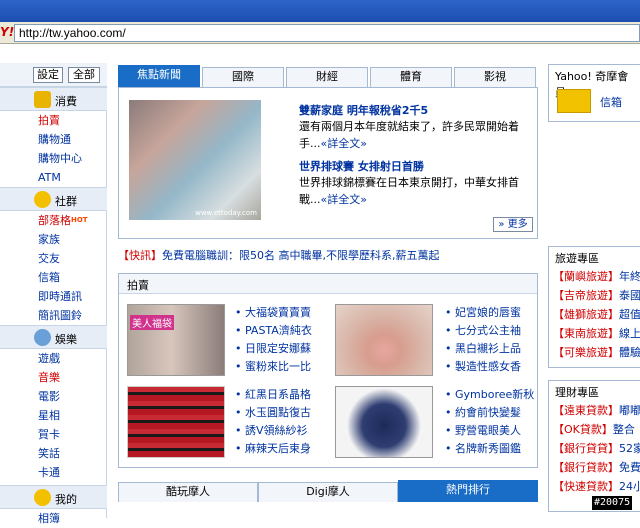 The width and height of the screenshot is (640, 528). I want to click on product-thumb-bag: 美人福袋, so click(176, 340).